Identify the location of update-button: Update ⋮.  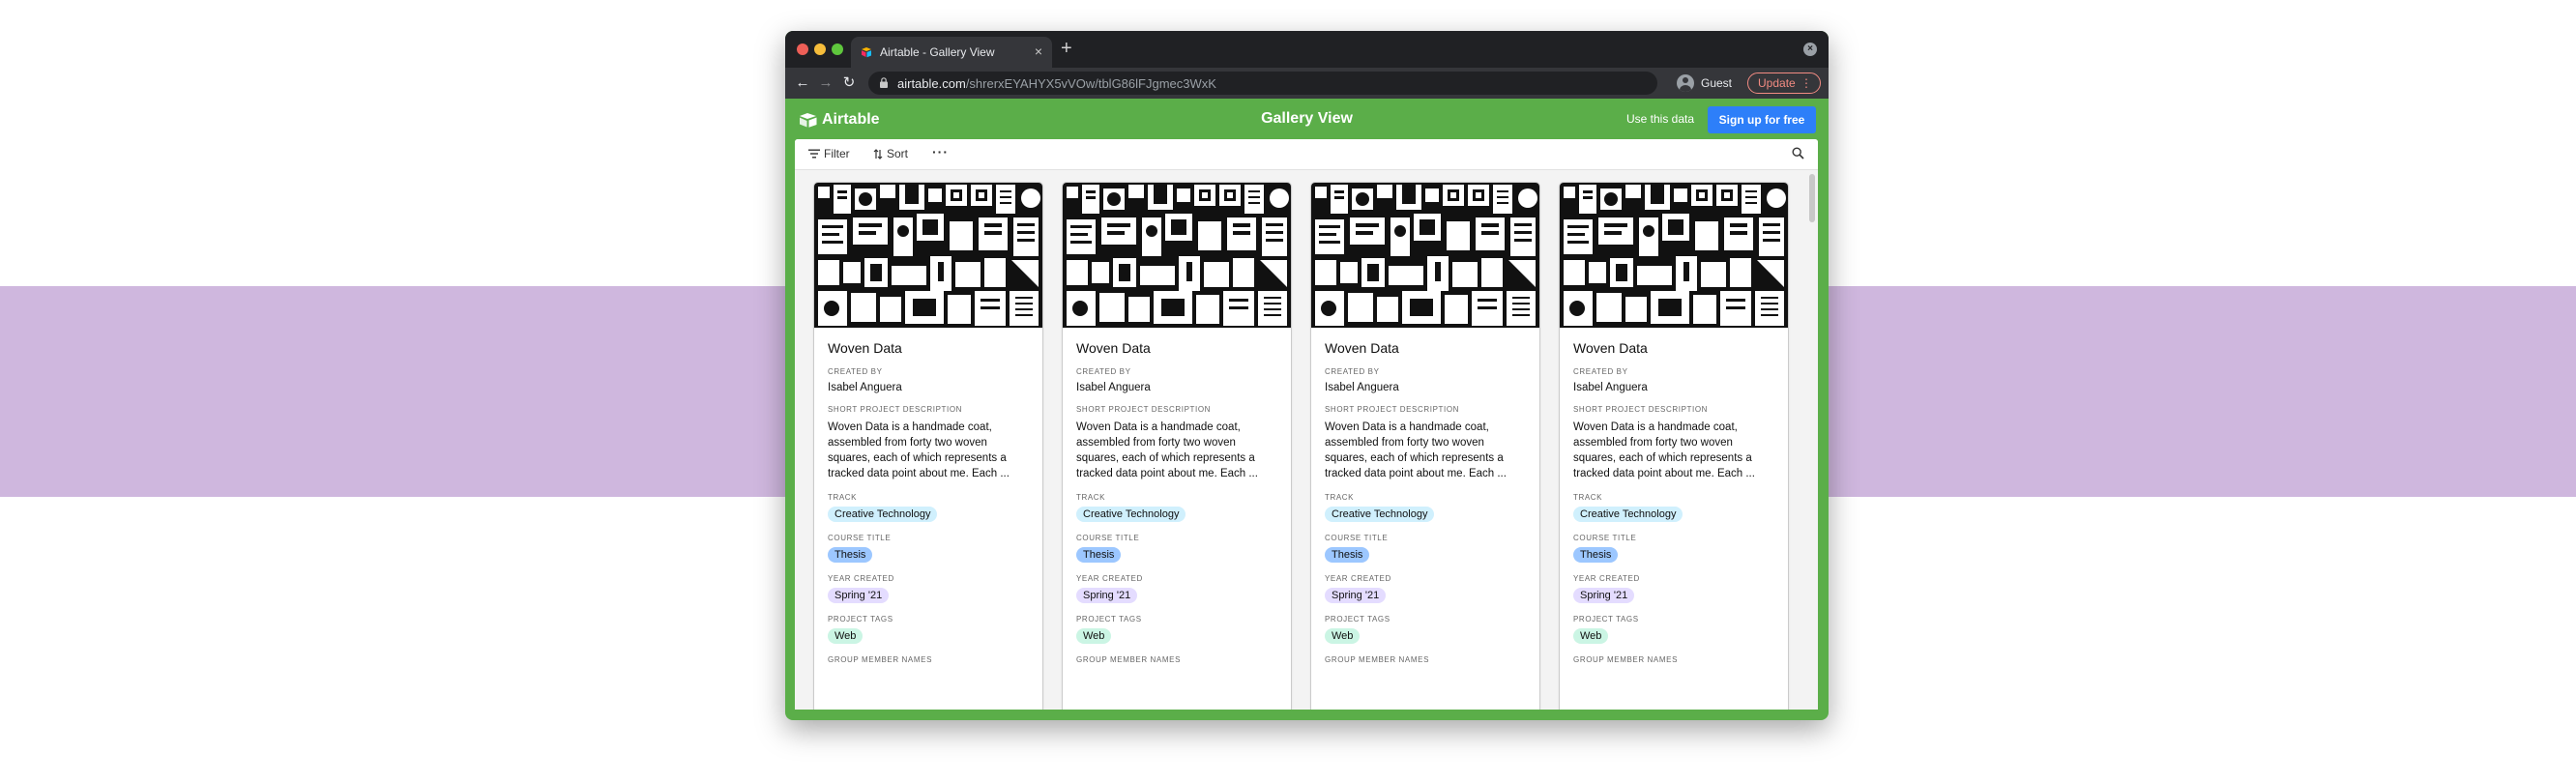
(1784, 83).